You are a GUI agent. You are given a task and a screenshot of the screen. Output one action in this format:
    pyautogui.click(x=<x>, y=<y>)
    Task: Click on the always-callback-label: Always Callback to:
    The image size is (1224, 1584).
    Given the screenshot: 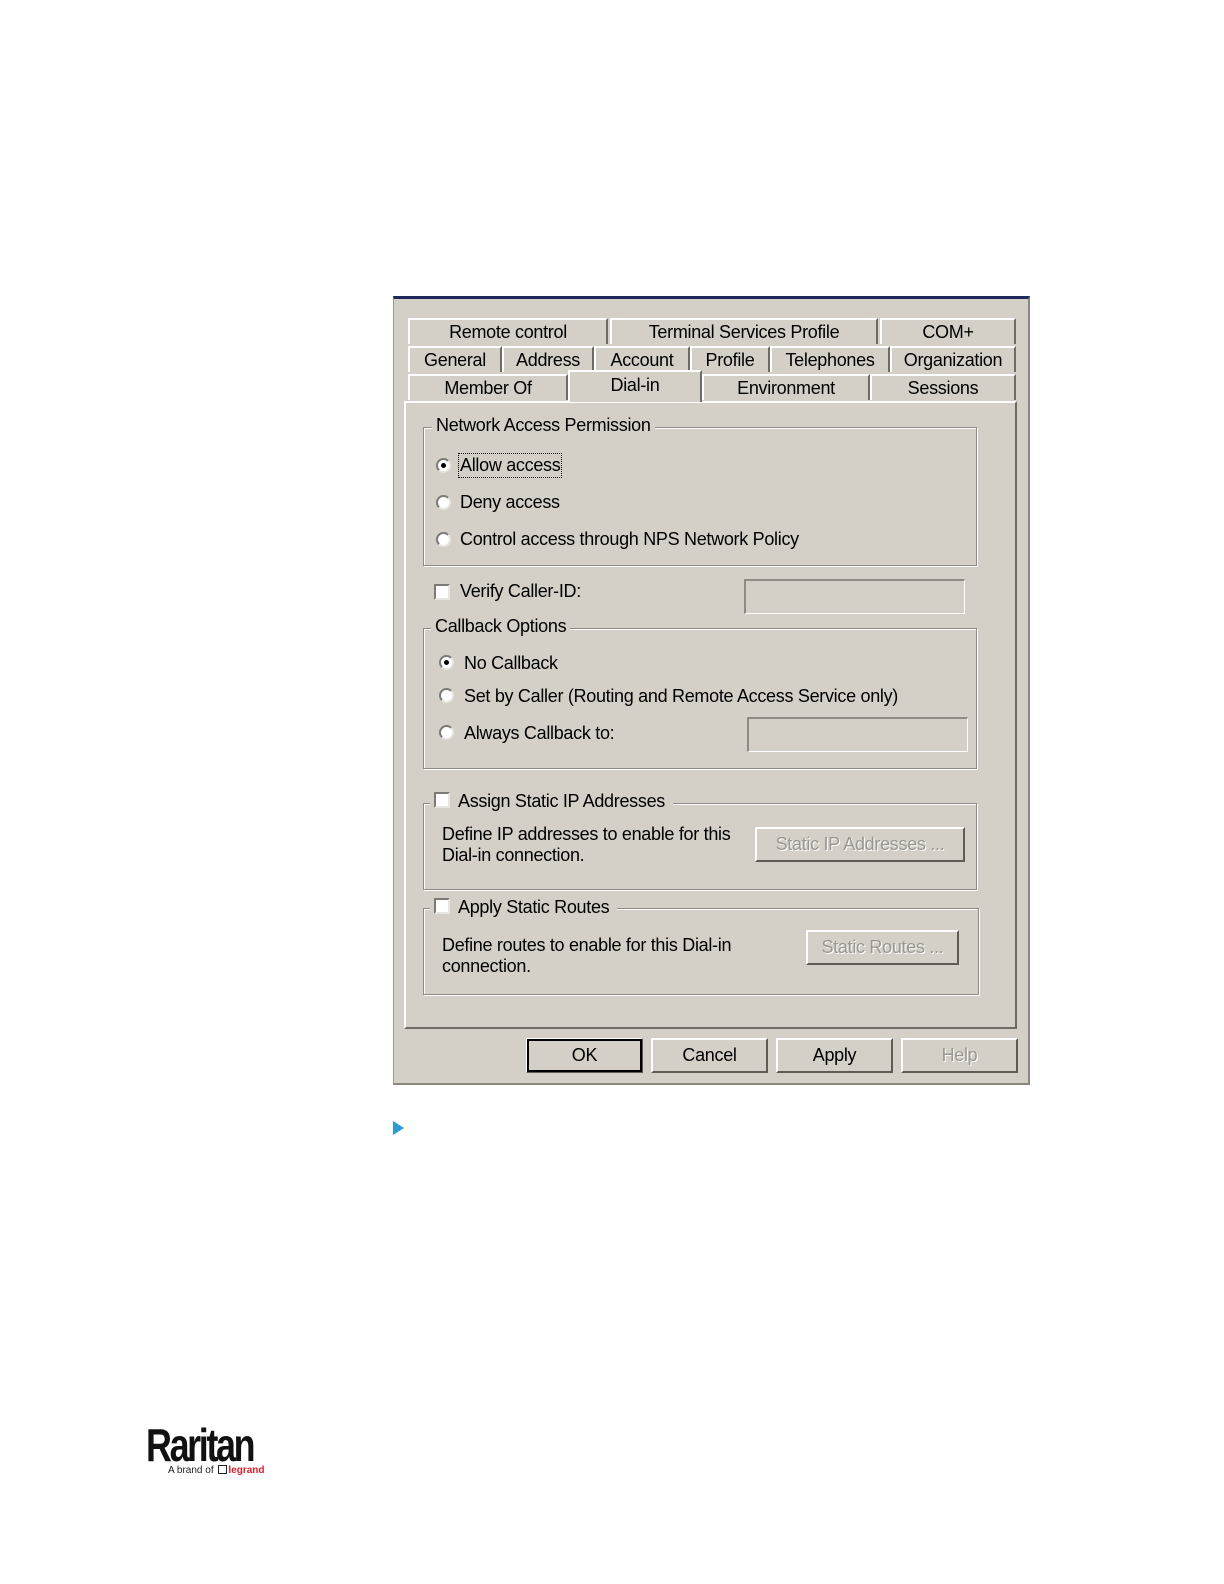 What is the action you would take?
    pyautogui.click(x=539, y=733)
    